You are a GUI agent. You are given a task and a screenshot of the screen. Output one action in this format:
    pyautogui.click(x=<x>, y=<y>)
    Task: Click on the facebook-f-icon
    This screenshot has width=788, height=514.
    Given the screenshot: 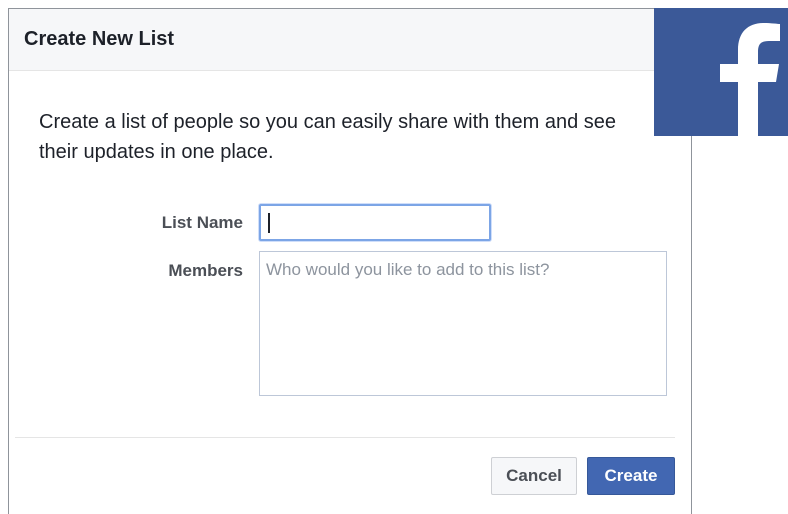 What is the action you would take?
    pyautogui.click(x=721, y=72)
    